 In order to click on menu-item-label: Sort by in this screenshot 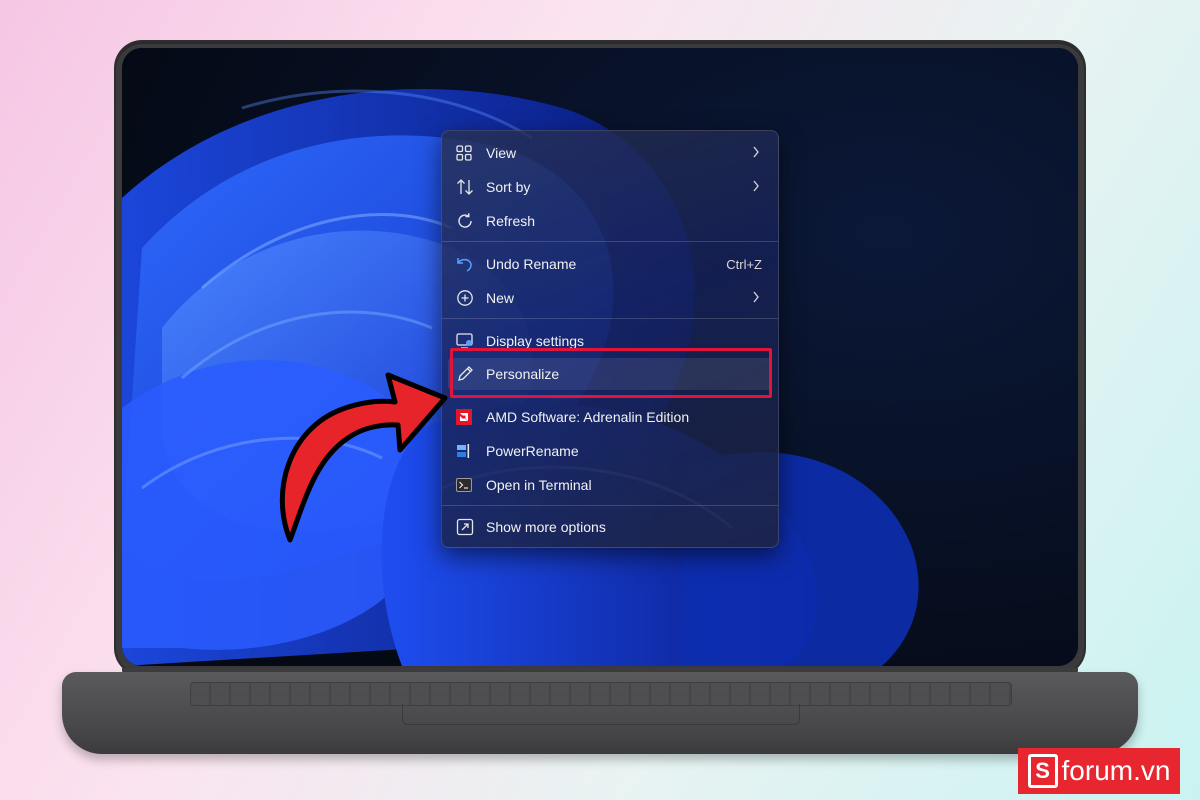, I will do `click(508, 187)`.